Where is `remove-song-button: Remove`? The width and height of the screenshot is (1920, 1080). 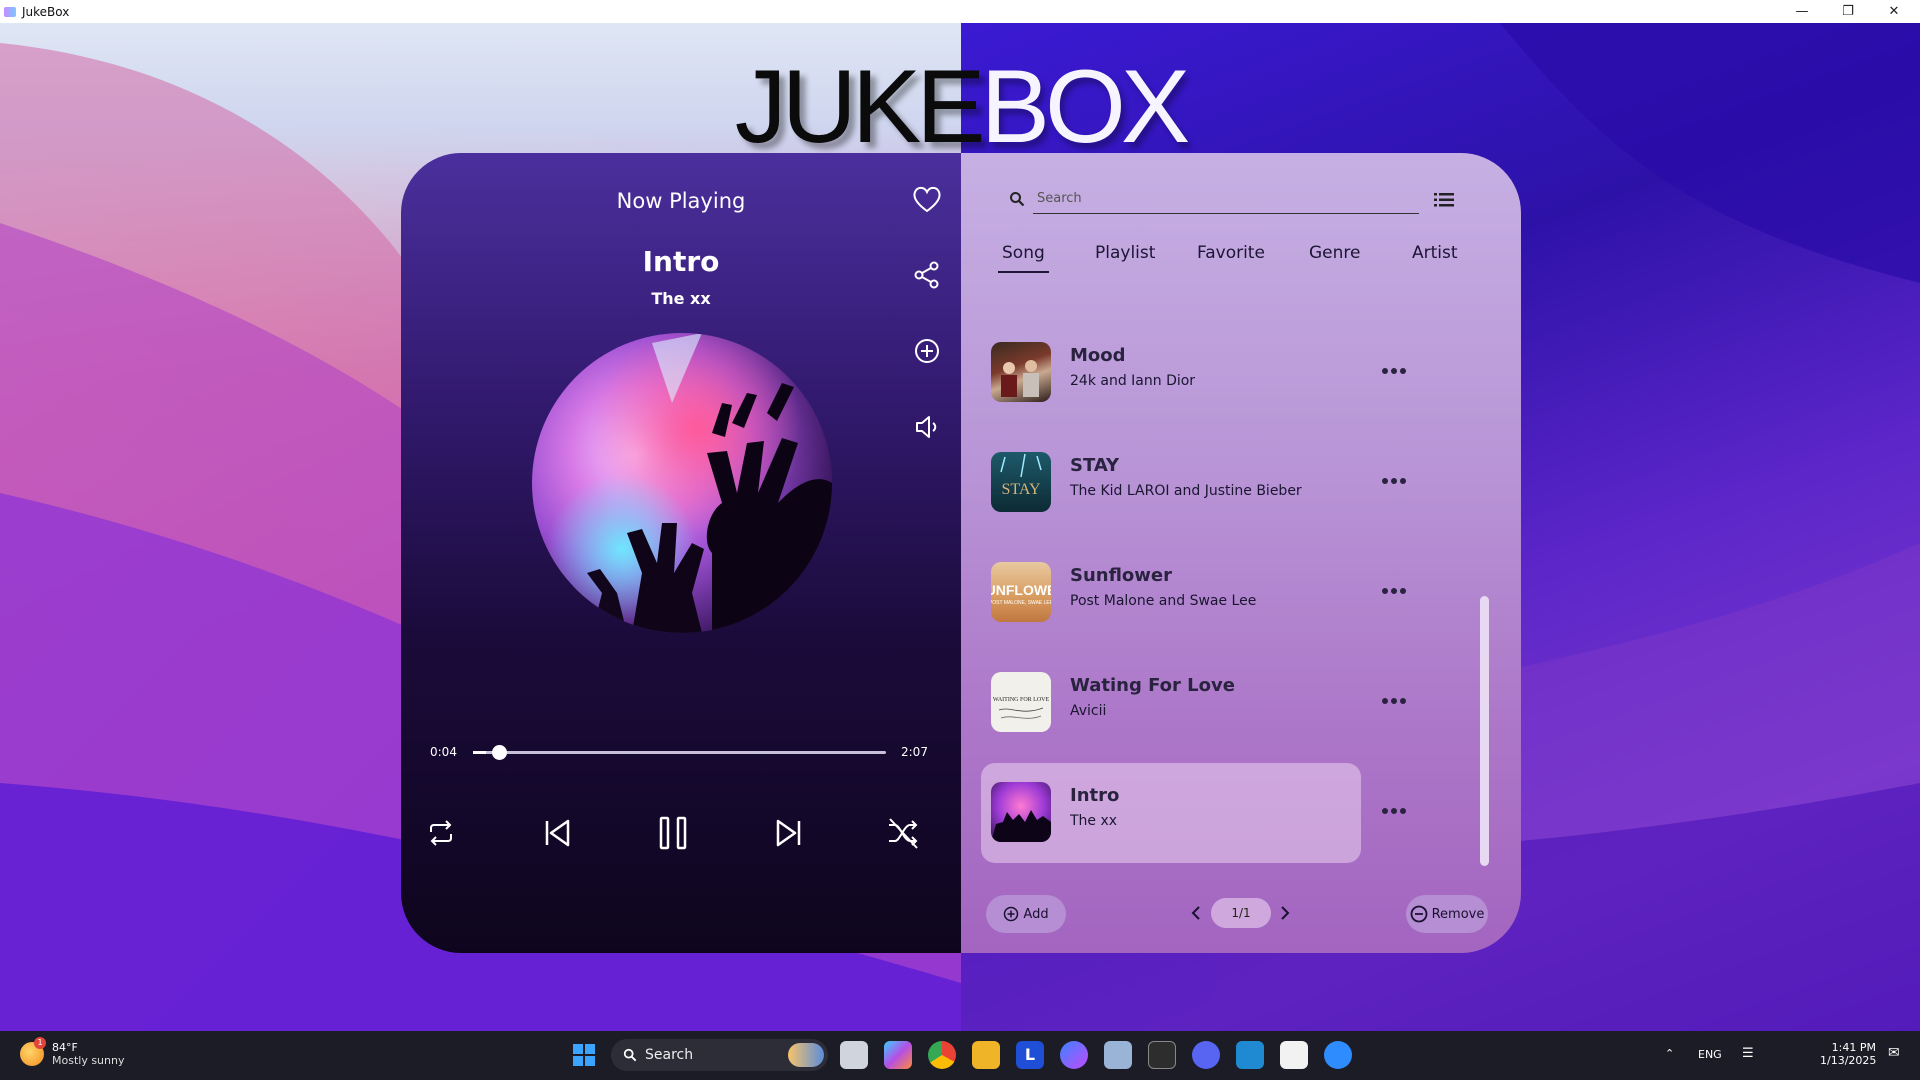
remove-song-button: Remove is located at coordinates (1447, 914).